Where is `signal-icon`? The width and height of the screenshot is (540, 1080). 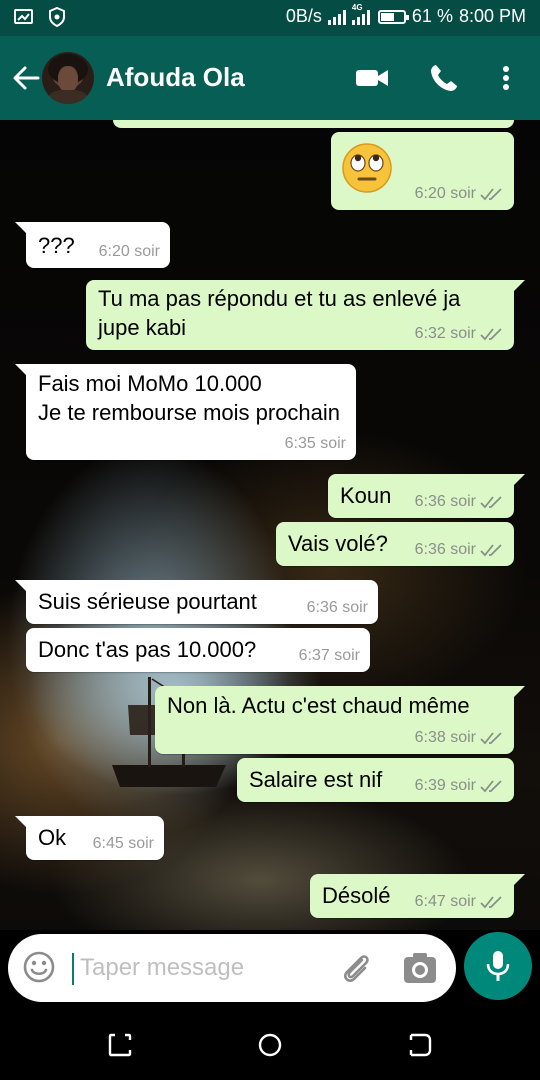 signal-icon is located at coordinates (336, 17).